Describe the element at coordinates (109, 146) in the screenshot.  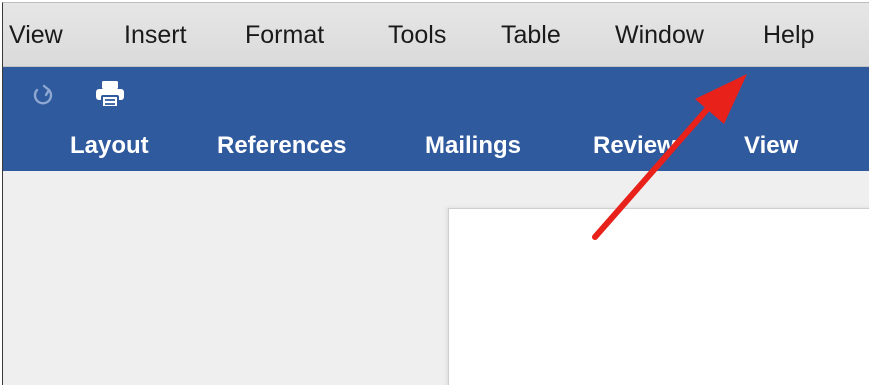
I see `tab-layout: Layout` at that location.